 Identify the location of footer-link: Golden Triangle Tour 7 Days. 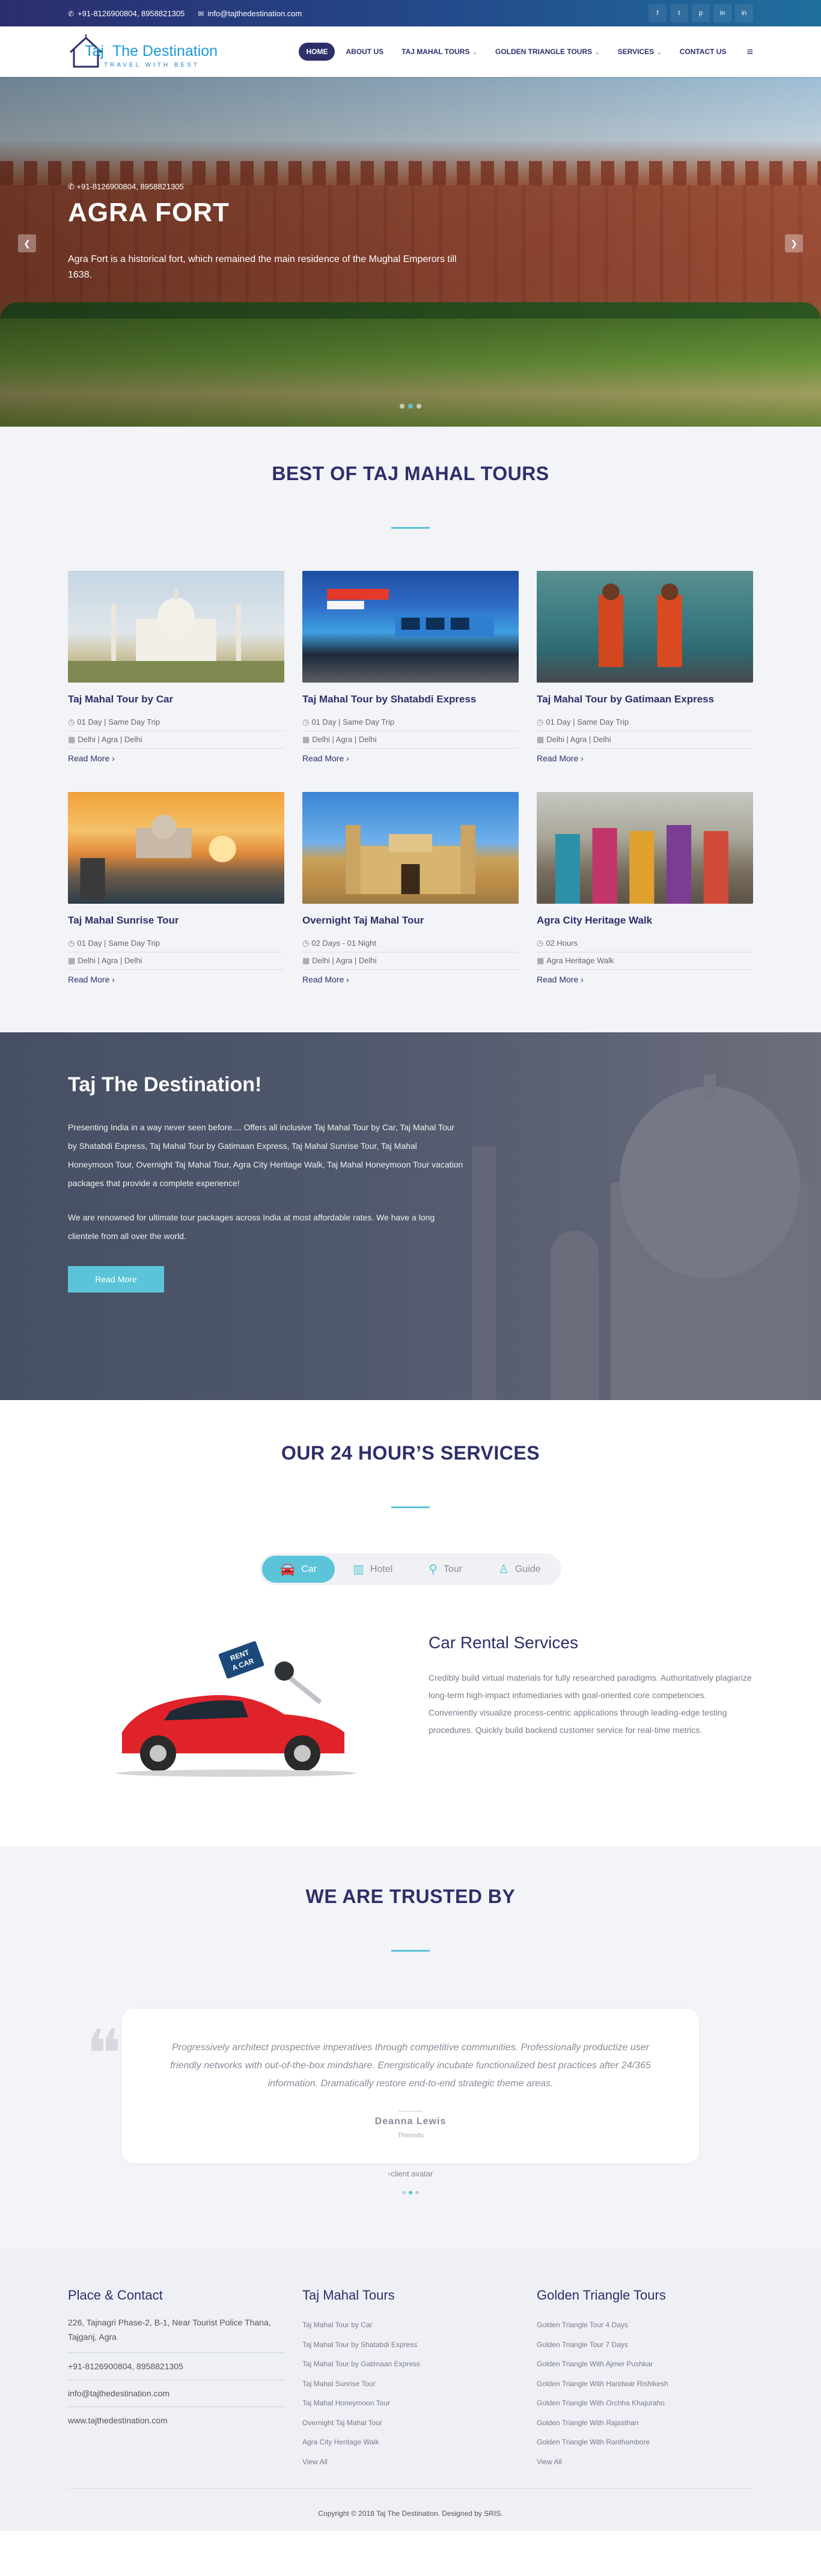
(645, 2345).